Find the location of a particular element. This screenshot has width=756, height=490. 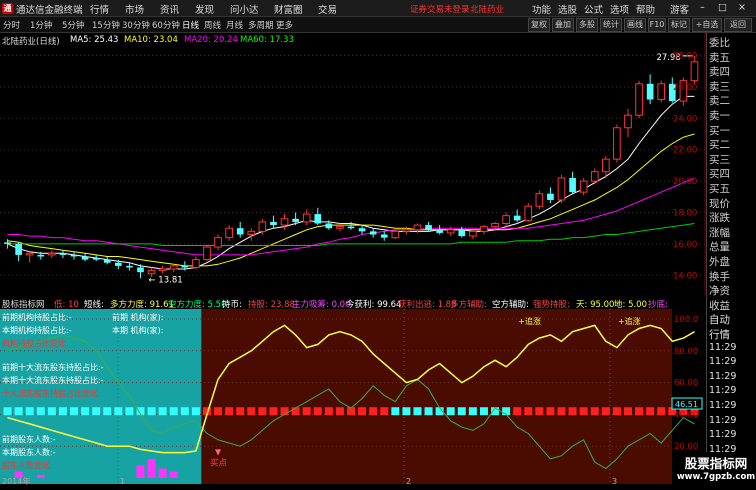

info-strong-hold: 强势持股: is located at coordinates (551, 305).